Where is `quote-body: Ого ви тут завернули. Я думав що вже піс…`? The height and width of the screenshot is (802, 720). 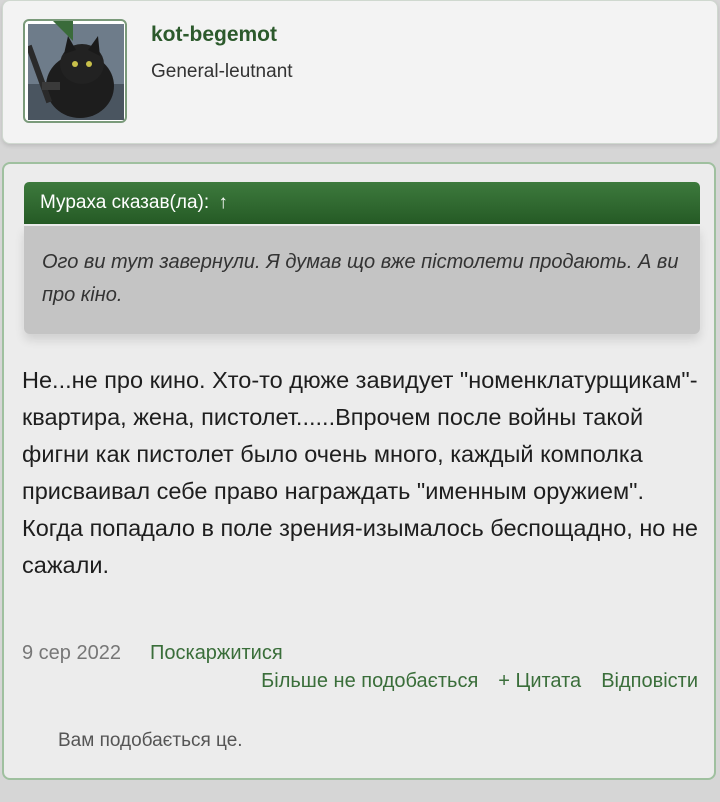 quote-body: Ого ви тут завернули. Я думав що вже піс… is located at coordinates (362, 280).